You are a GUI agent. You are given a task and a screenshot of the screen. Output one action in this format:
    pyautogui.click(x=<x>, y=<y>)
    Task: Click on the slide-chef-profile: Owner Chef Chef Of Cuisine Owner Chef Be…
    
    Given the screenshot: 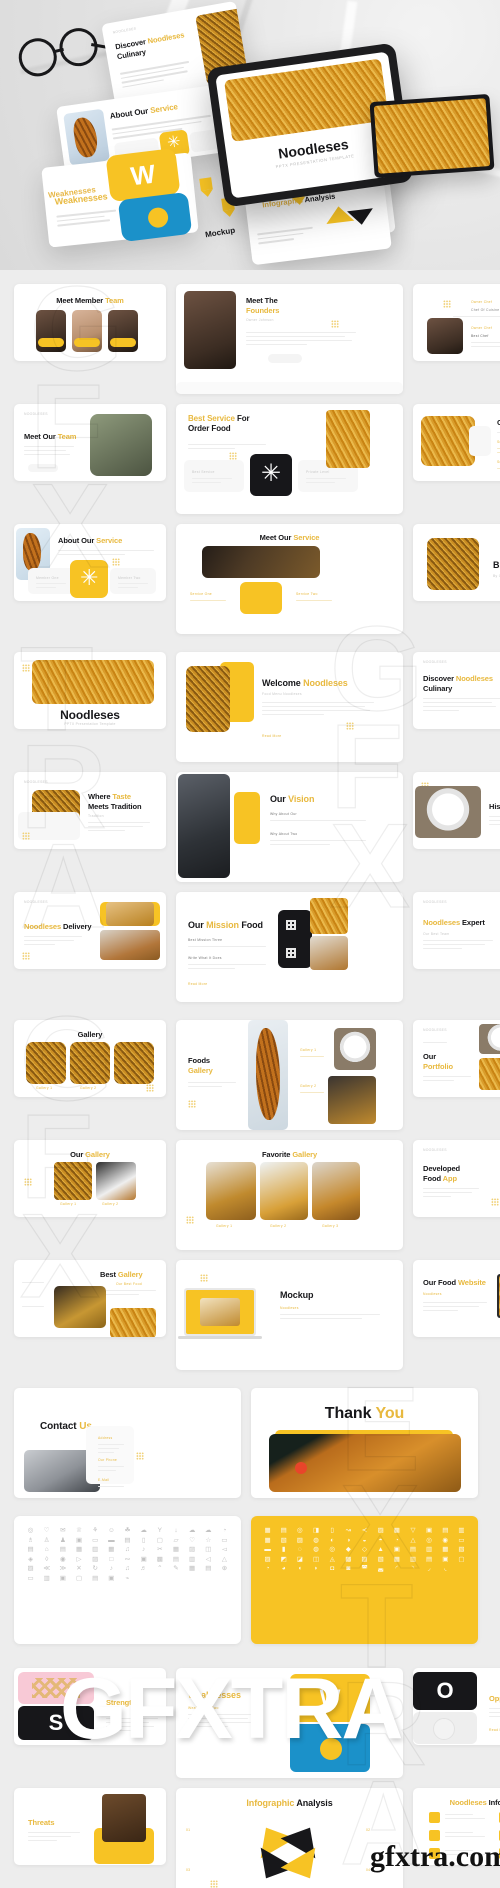 What is the action you would take?
    pyautogui.click(x=456, y=322)
    